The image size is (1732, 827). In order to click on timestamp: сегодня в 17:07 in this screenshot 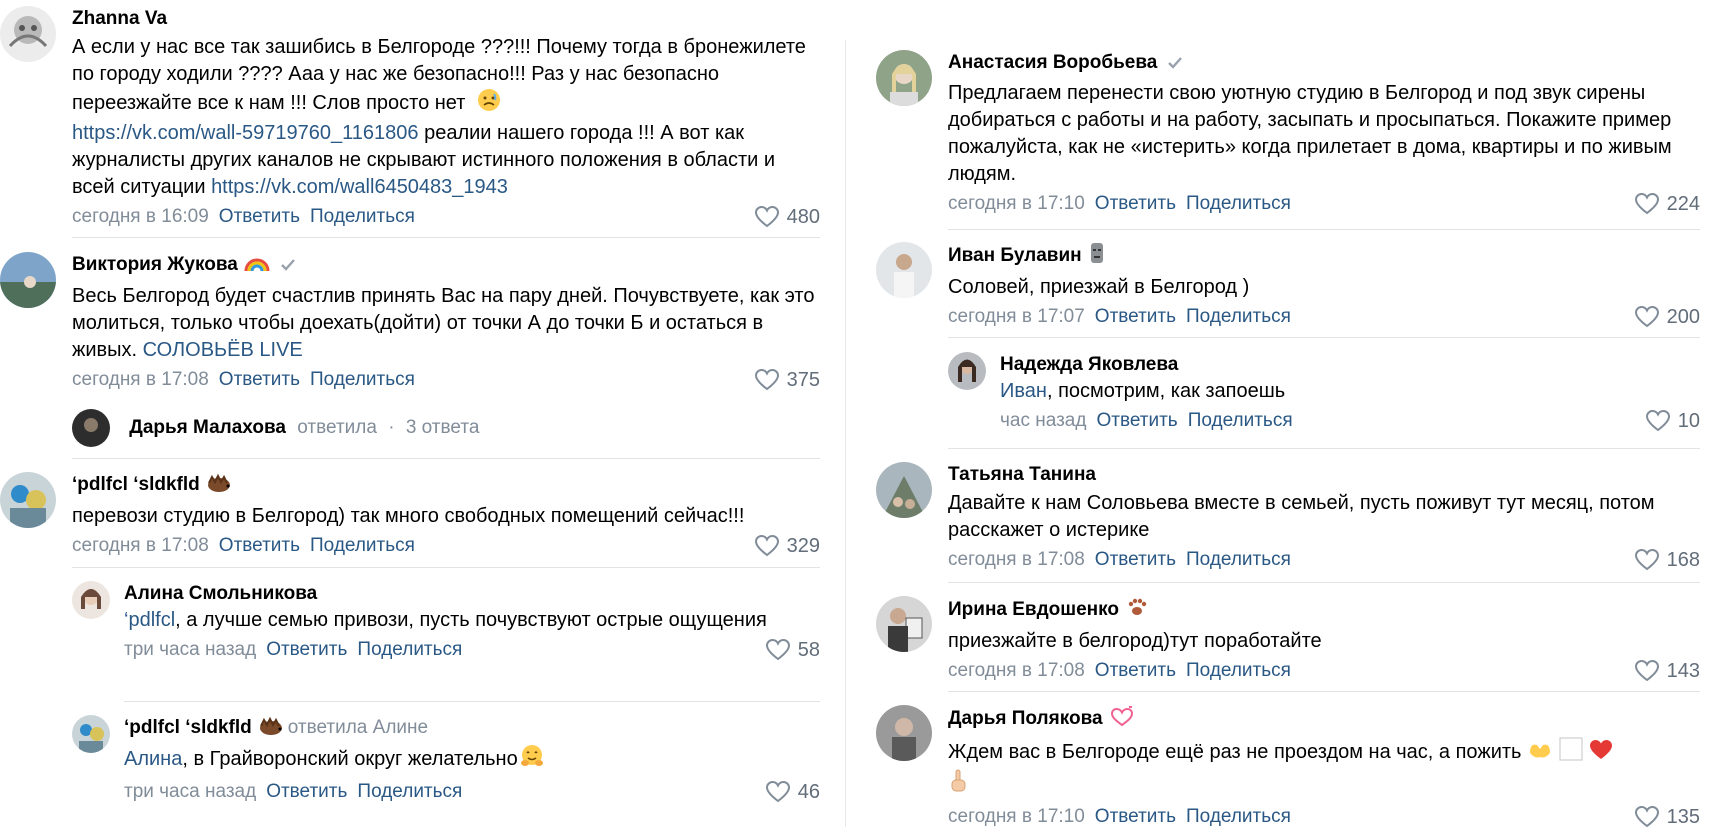, I will do `click(1016, 316)`.